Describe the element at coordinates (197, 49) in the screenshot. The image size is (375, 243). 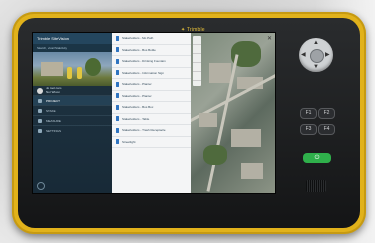
I see `layers-icon` at that location.